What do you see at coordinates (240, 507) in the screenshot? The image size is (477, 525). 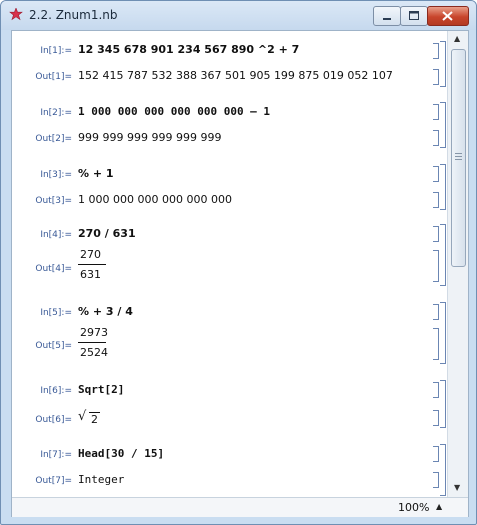 I see `status-bar: 100% ▲` at bounding box center [240, 507].